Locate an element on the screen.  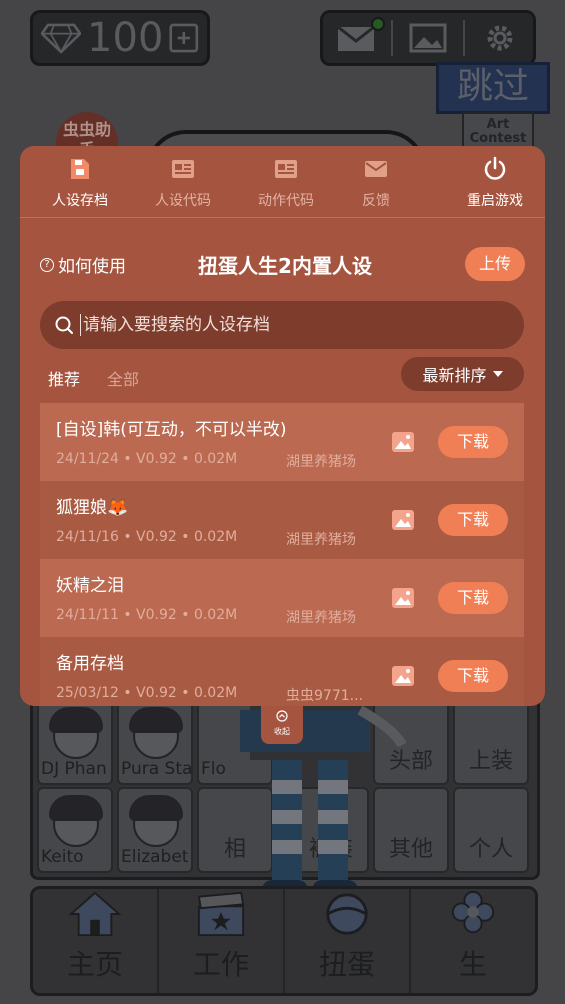
tab-label: 动作代码 is located at coordinates (286, 201).